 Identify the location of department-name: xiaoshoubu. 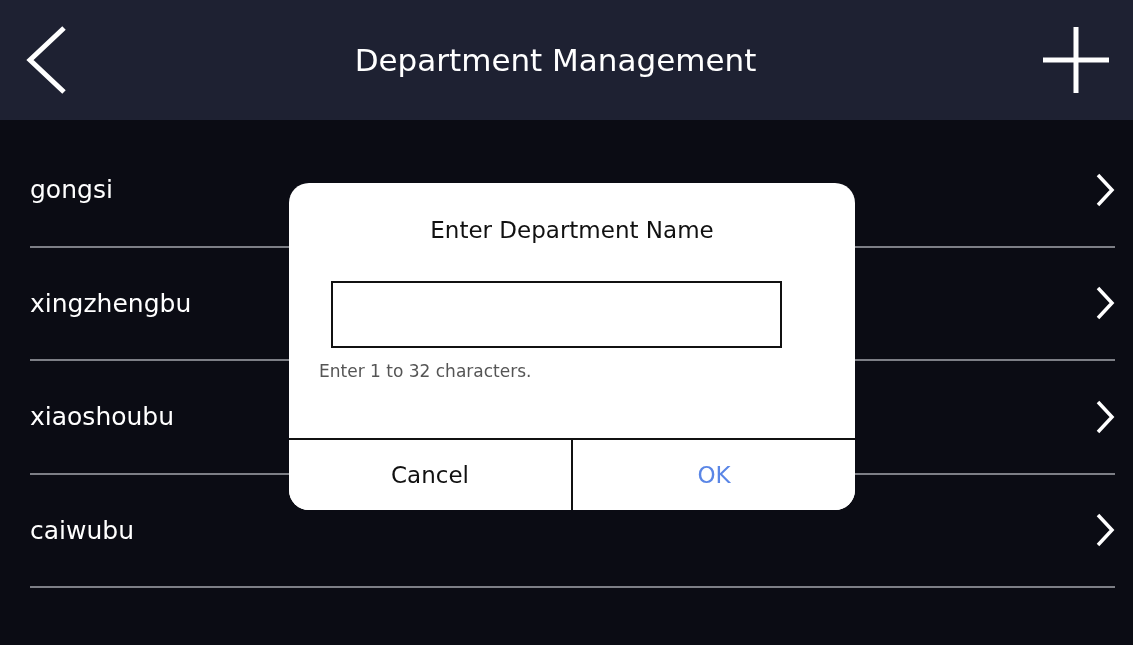
(102, 417).